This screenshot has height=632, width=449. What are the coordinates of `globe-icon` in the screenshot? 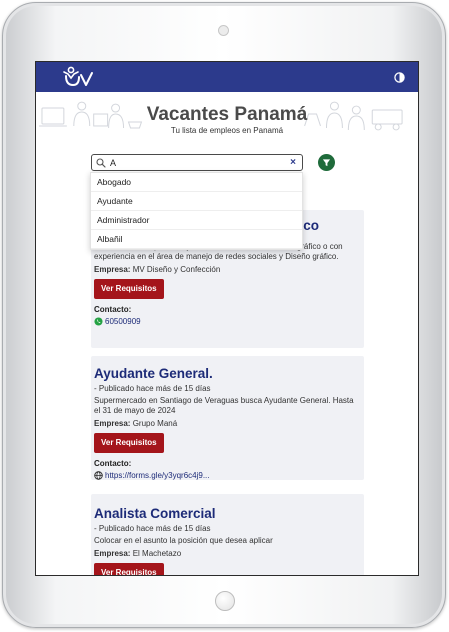 It's located at (98, 475).